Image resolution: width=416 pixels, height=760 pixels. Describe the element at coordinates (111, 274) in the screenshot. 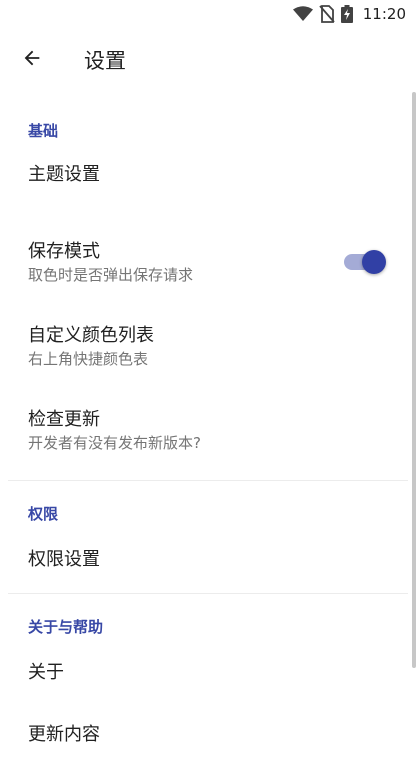

I see `pref-summary: 取色时是否弹出保存请求` at that location.